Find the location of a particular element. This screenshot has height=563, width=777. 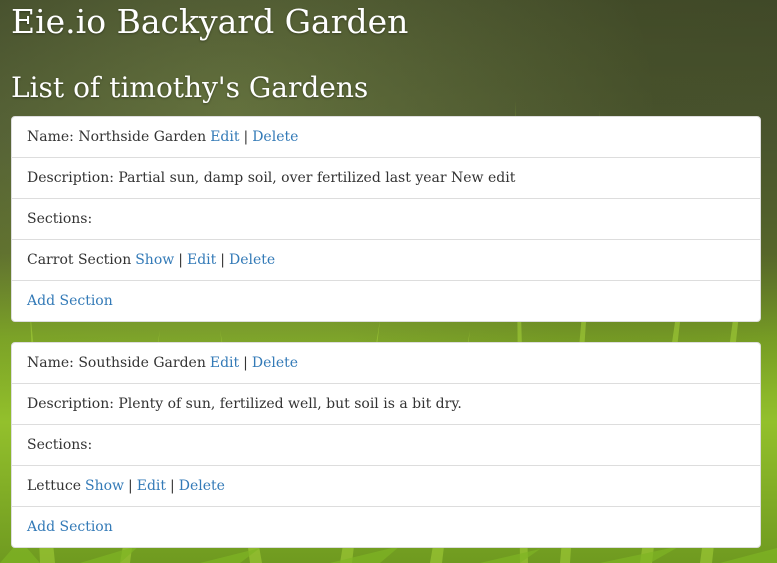

section-row: Carrot Section Show | Edit | Delete is located at coordinates (386, 260).